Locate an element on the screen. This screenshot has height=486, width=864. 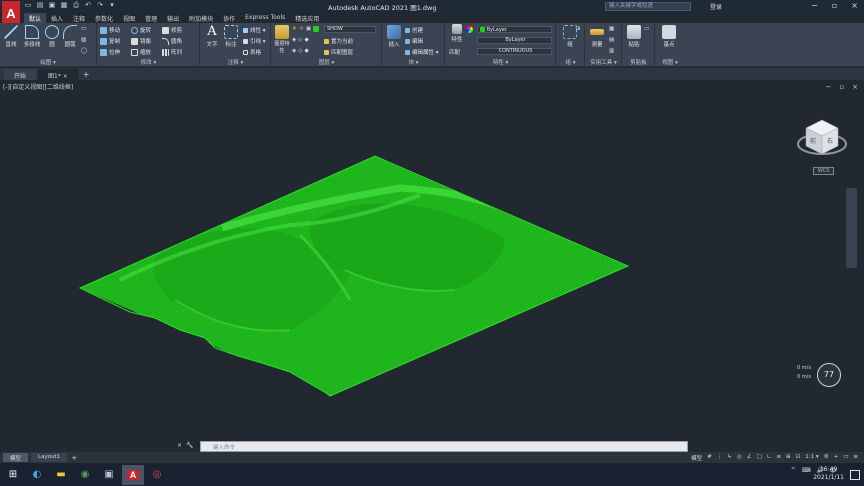
clipboard-panel-title: 剪贴板 is located at coordinates (638, 62).